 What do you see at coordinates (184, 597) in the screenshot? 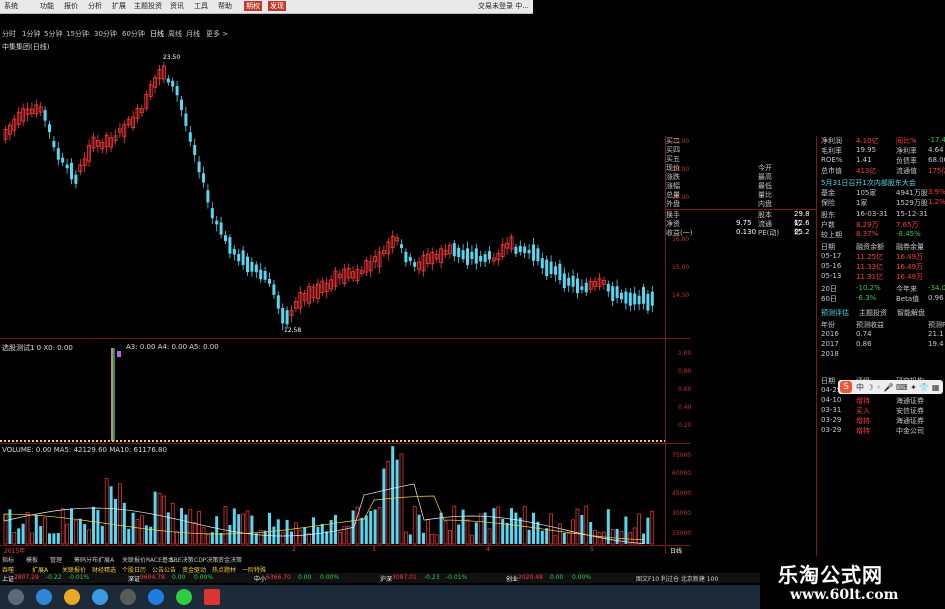
I see `green-app-icon` at bounding box center [184, 597].